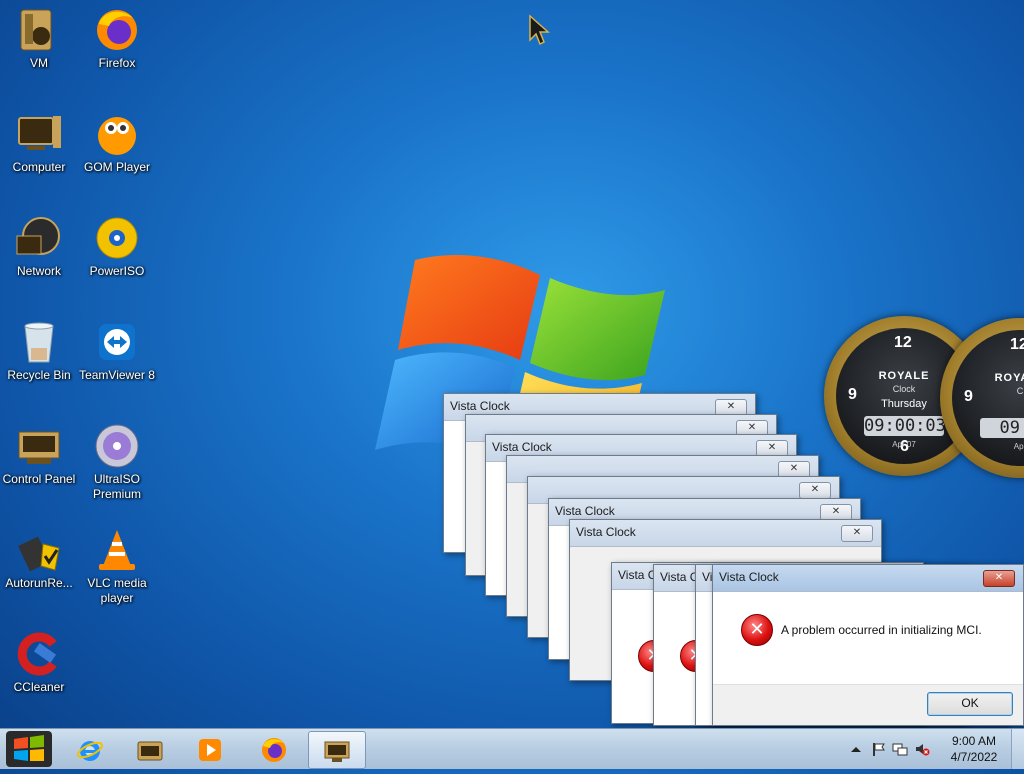 This screenshot has height=774, width=1024. I want to click on taskbar-firefox, so click(274, 749).